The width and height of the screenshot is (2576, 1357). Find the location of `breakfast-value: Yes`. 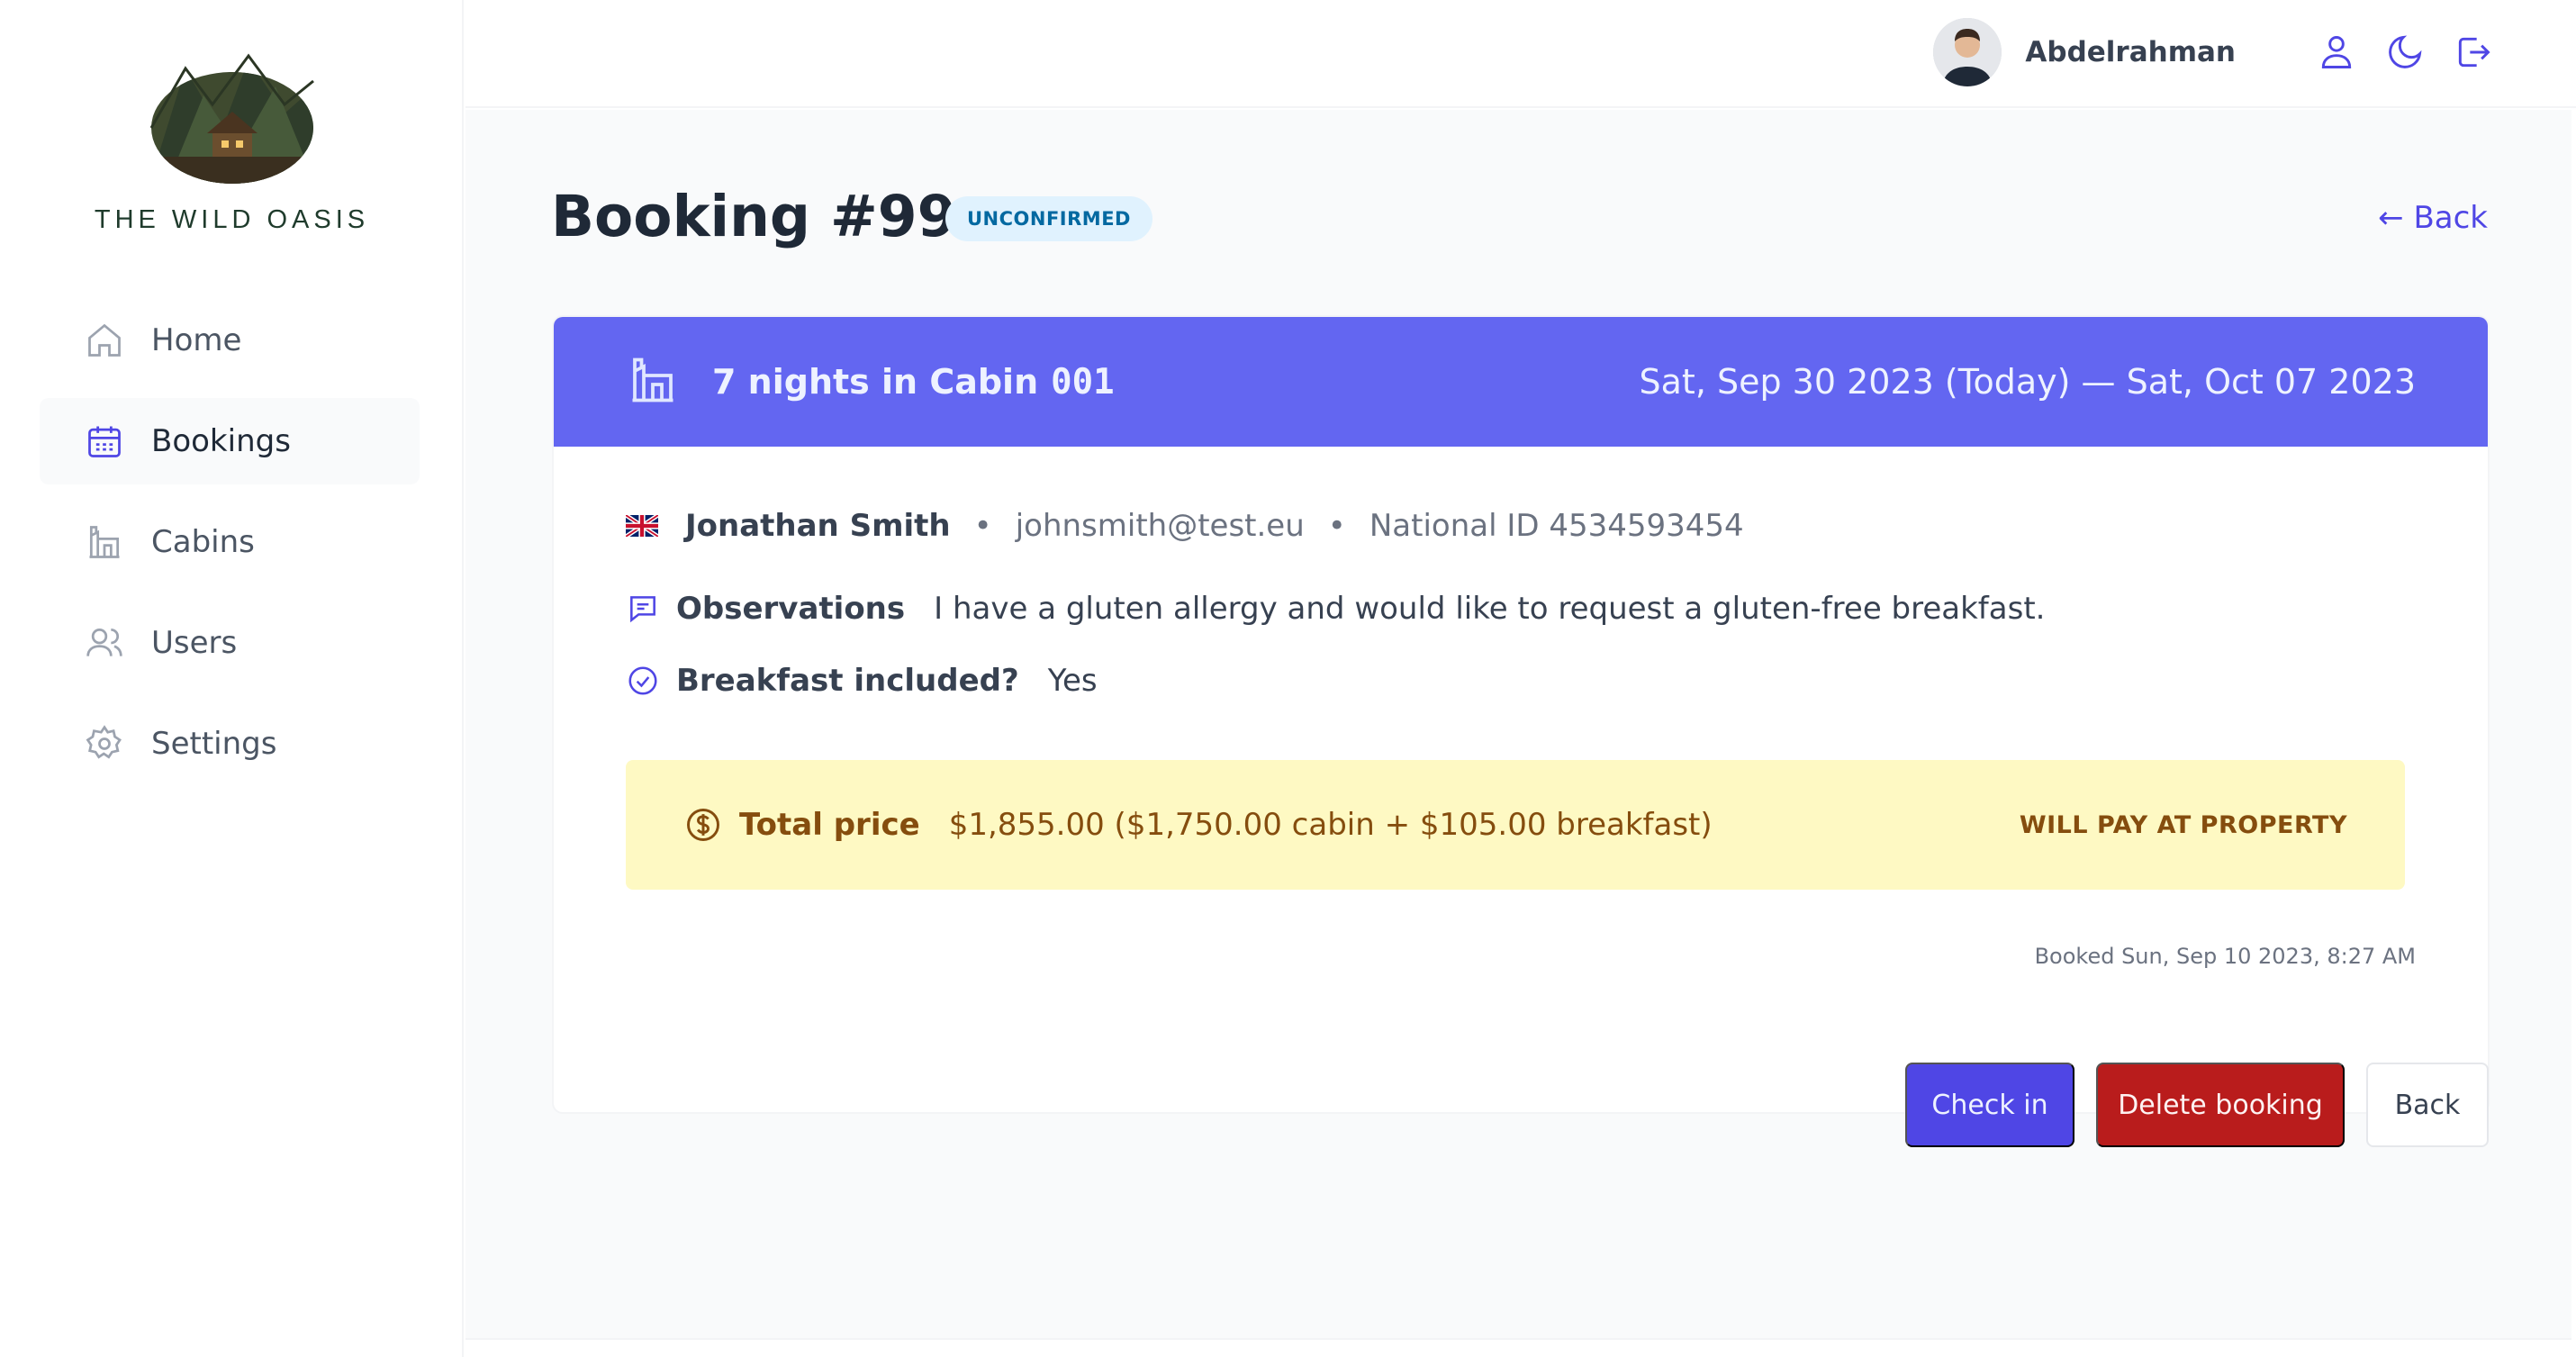

breakfast-value: Yes is located at coordinates (1072, 681).